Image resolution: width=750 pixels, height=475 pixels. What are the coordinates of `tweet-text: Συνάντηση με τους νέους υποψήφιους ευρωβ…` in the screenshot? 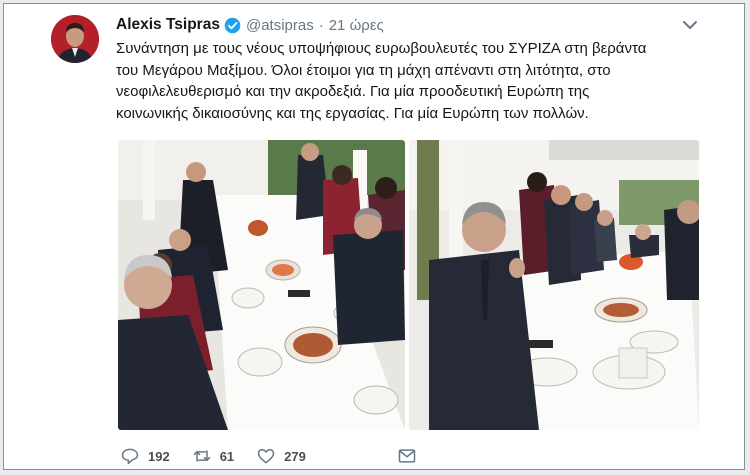 It's located at (381, 81).